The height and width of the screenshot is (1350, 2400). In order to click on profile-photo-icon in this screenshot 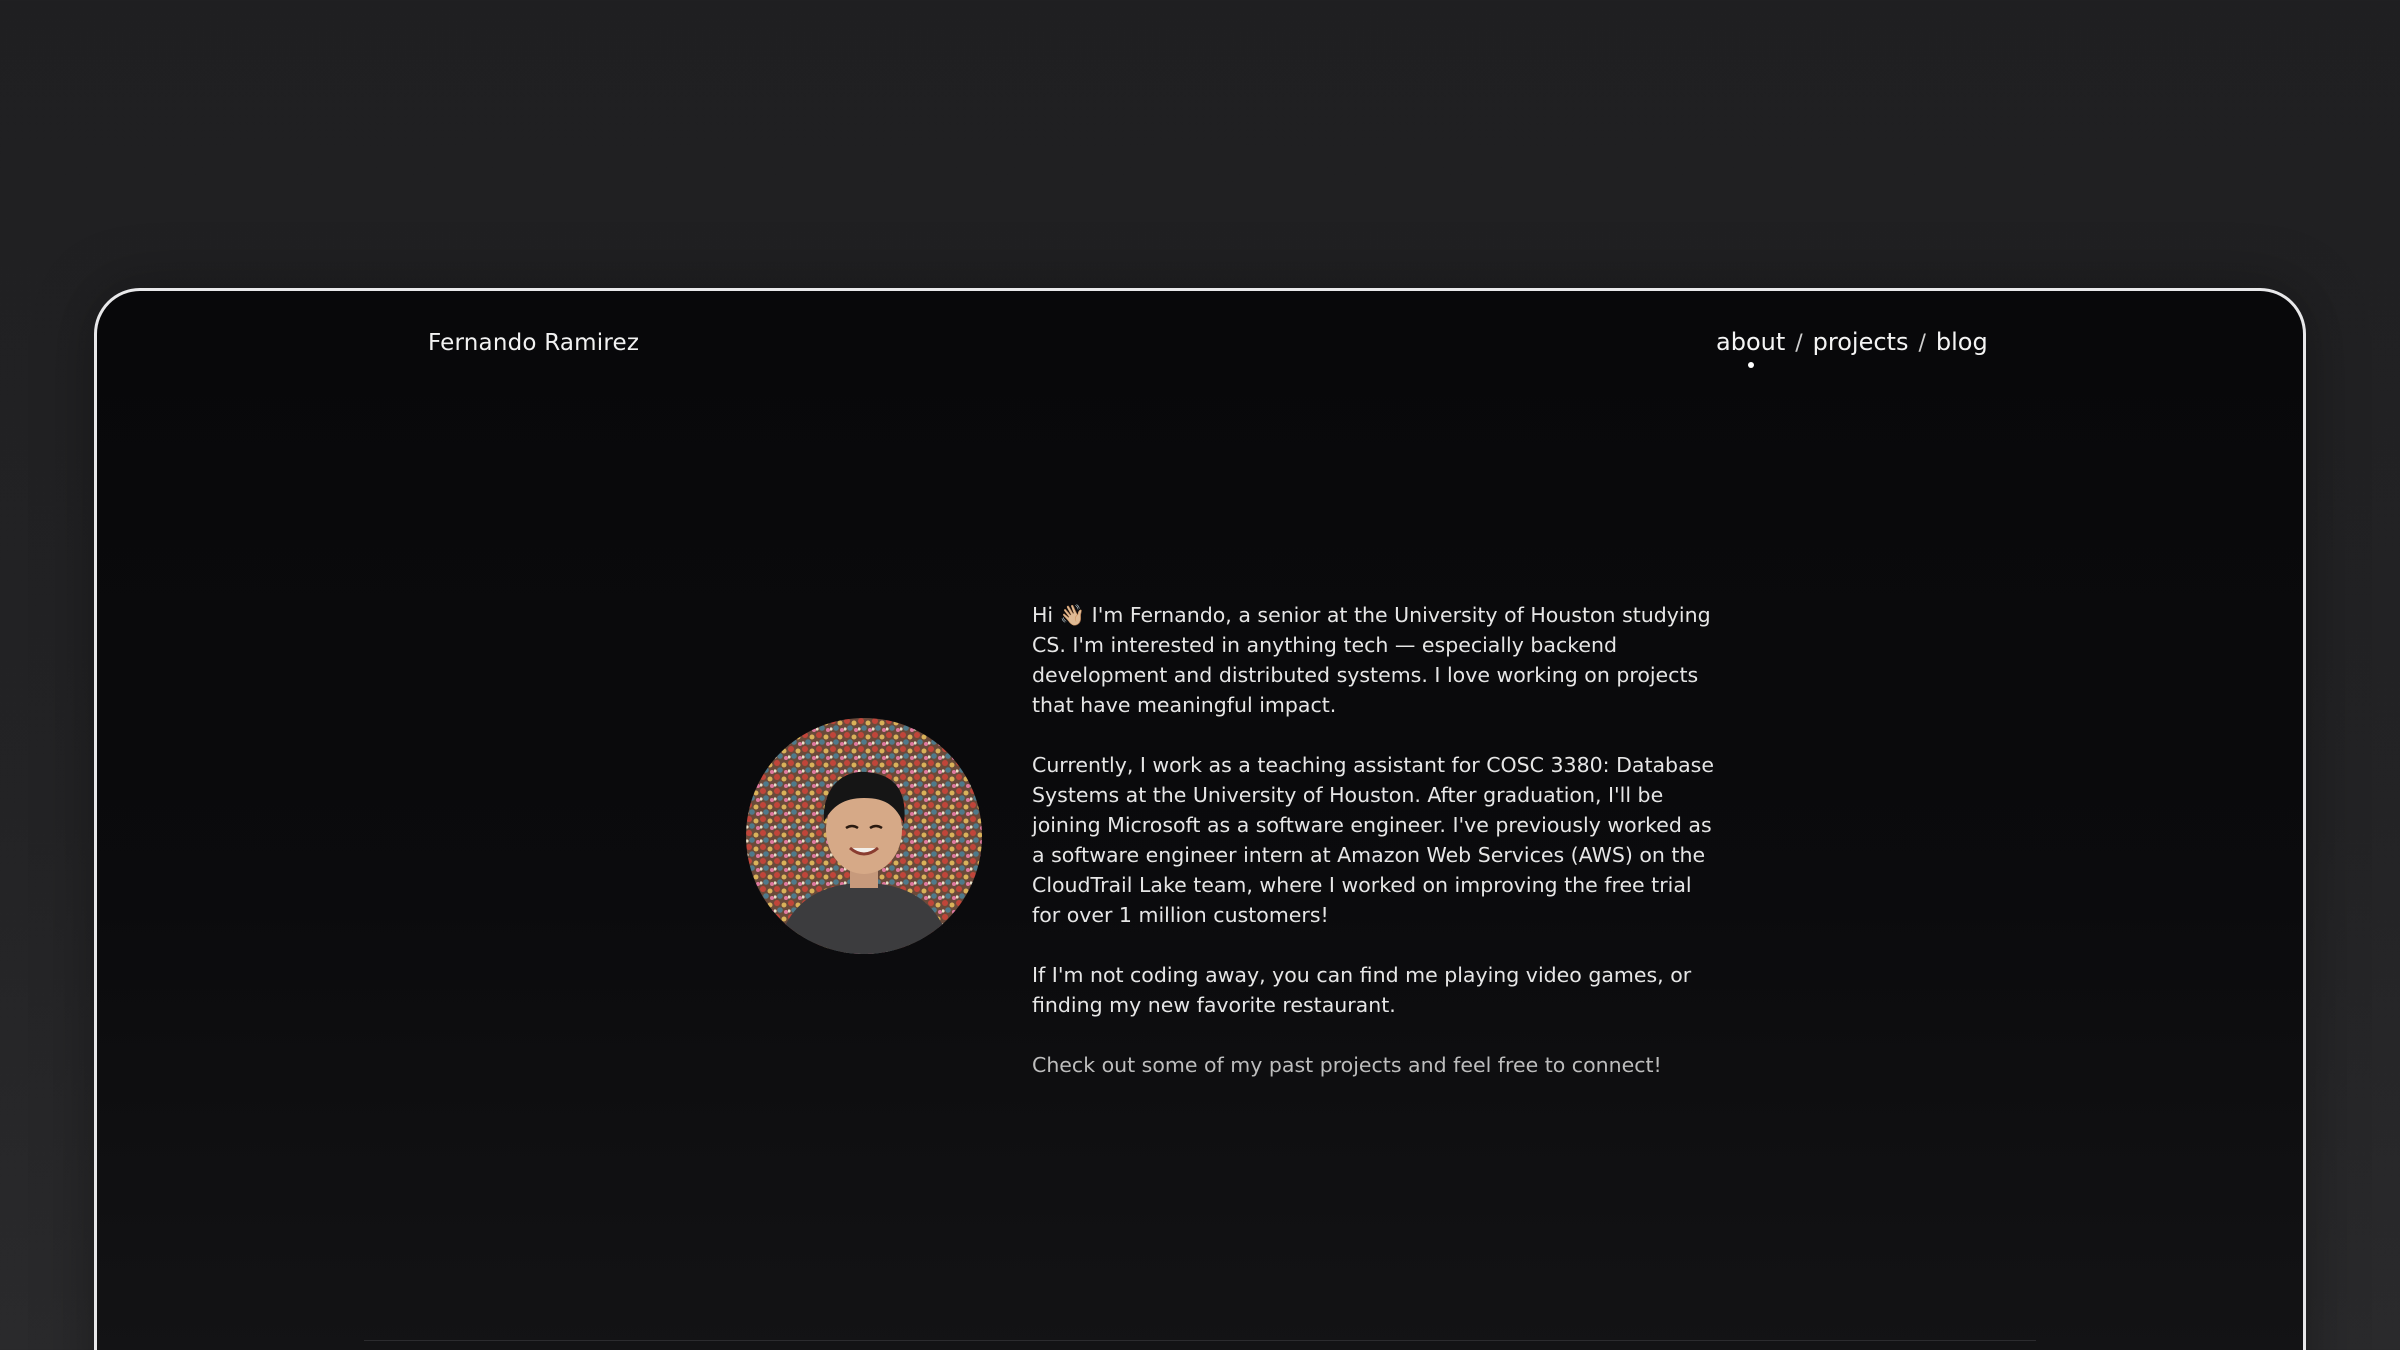, I will do `click(864, 836)`.